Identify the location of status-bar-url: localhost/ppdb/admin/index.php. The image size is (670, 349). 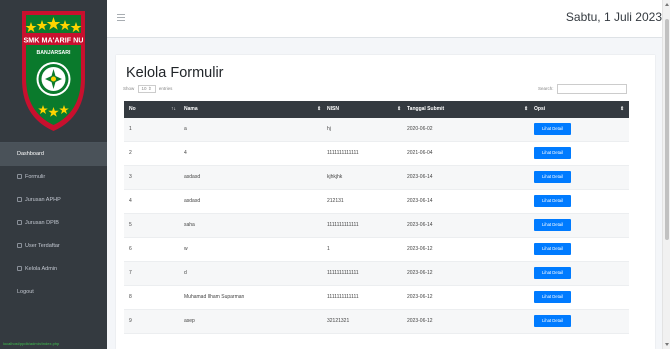
(31, 343).